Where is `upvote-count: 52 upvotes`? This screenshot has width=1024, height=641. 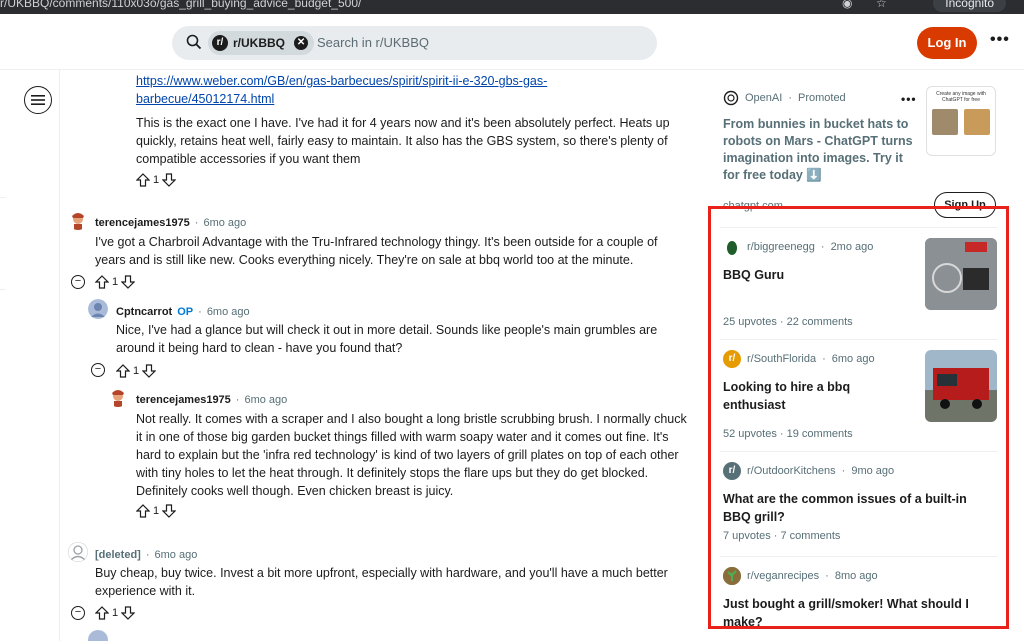 upvote-count: 52 upvotes is located at coordinates (750, 434).